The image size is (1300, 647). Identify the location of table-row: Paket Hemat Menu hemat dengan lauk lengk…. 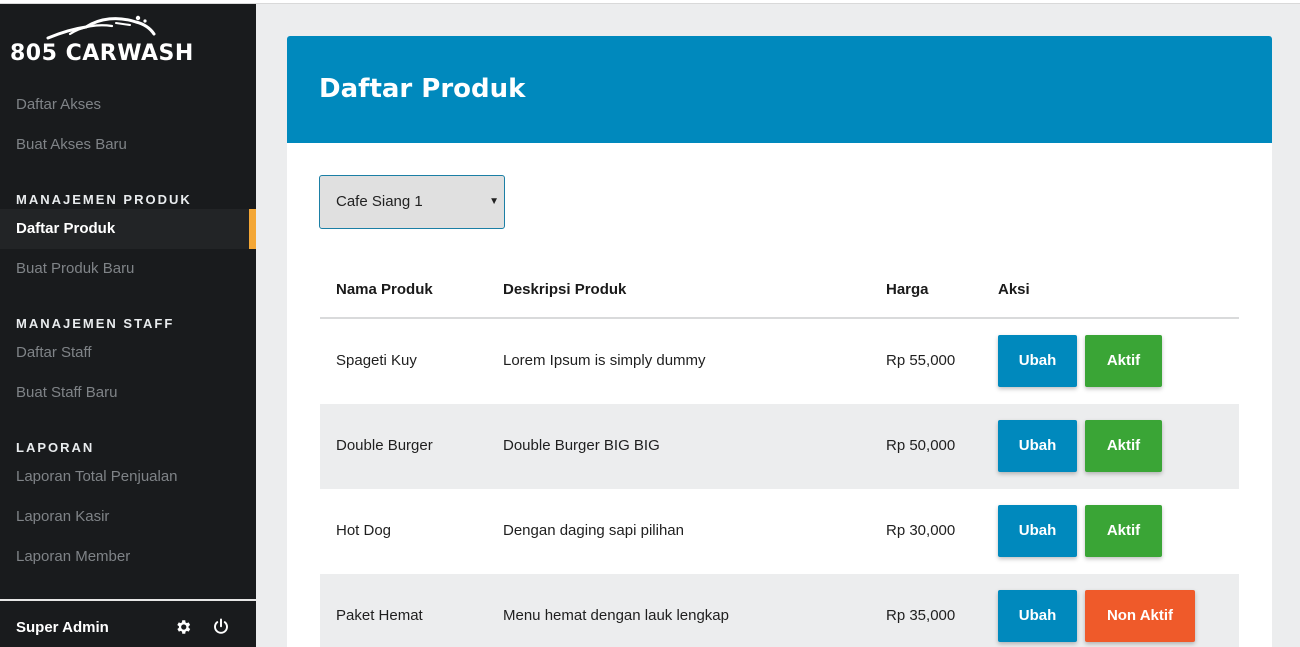
(779, 610).